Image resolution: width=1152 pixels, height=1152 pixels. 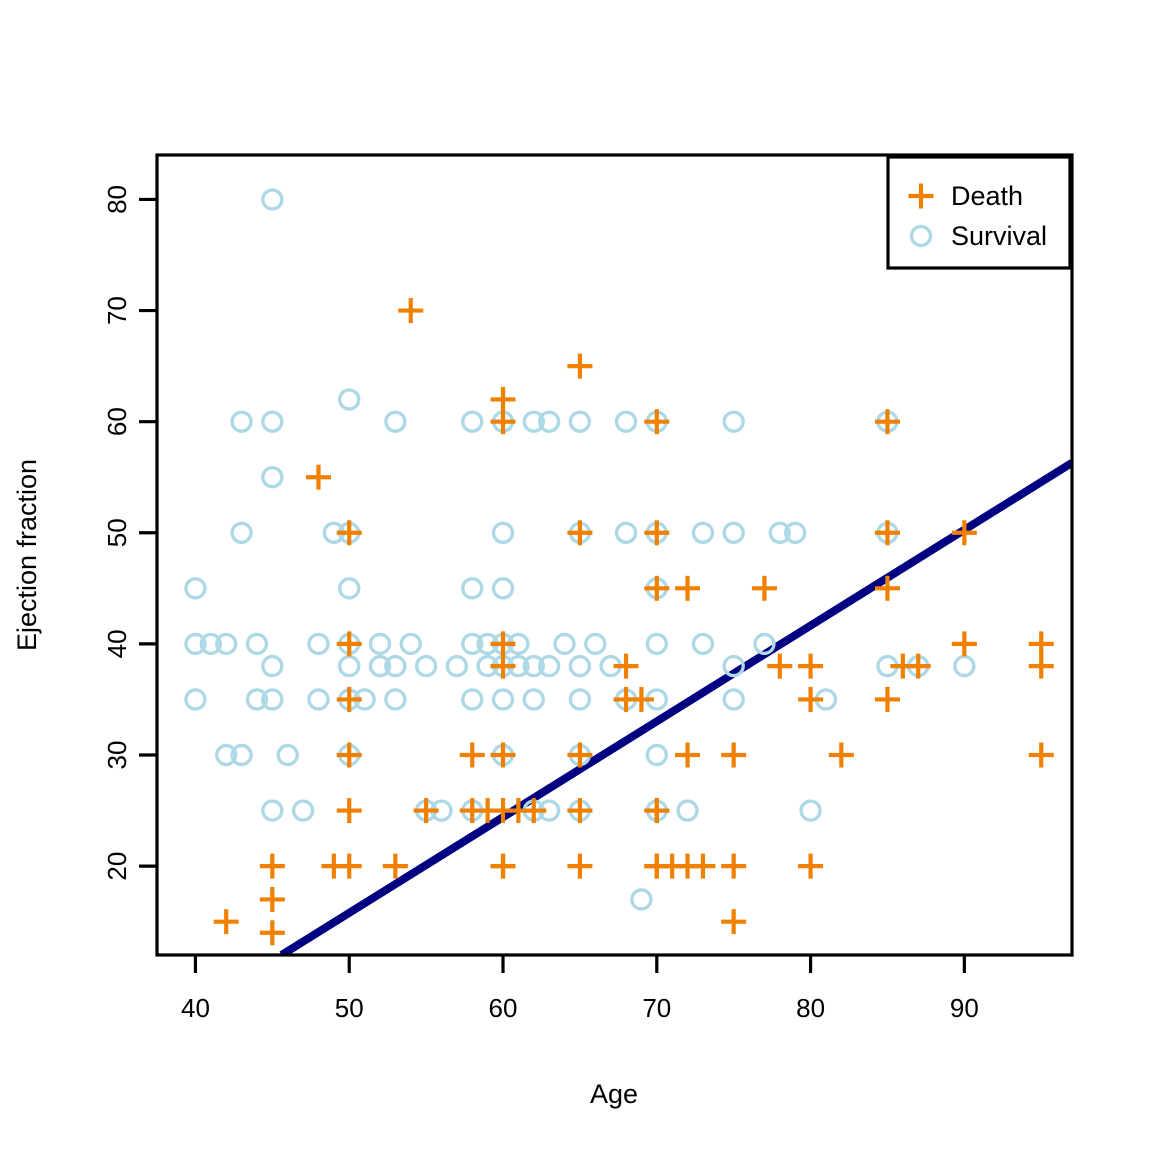 I want to click on x-axis-ticks, so click(x=579, y=964).